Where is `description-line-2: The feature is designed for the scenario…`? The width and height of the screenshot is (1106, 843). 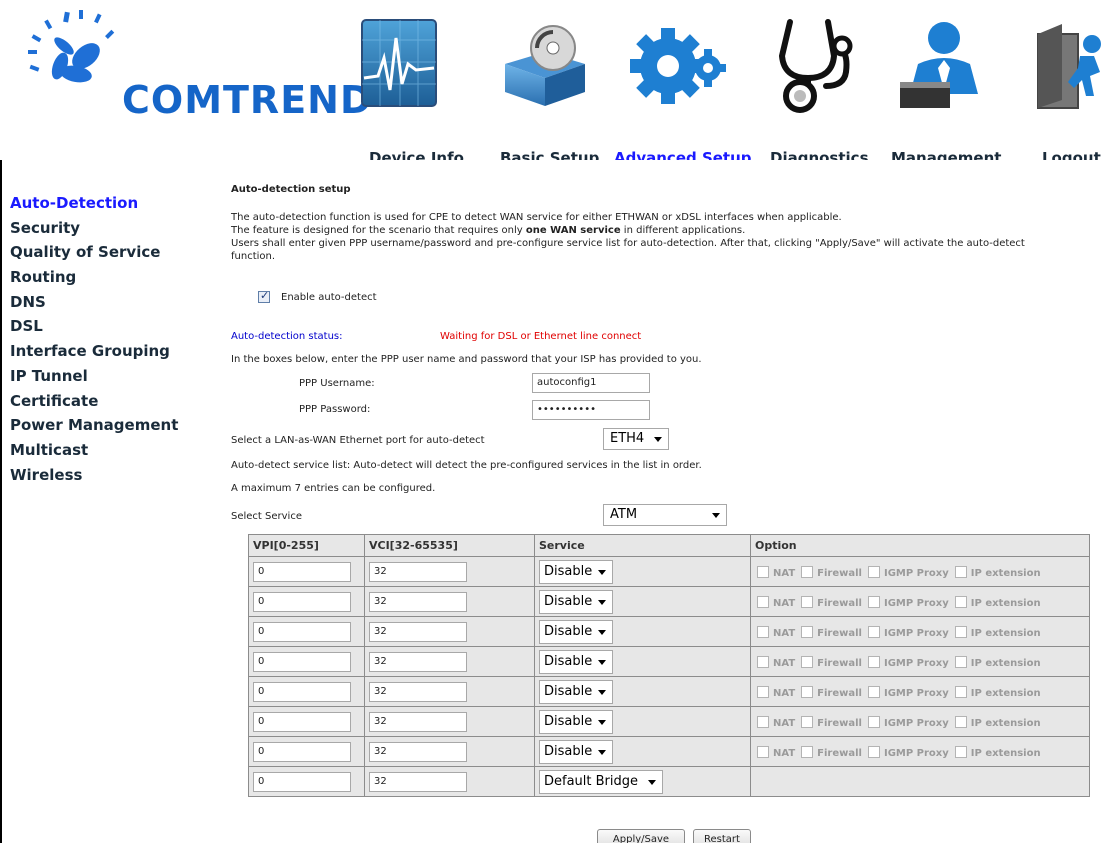
description-line-2: The feature is designed for the scenario… is located at coordinates (488, 230).